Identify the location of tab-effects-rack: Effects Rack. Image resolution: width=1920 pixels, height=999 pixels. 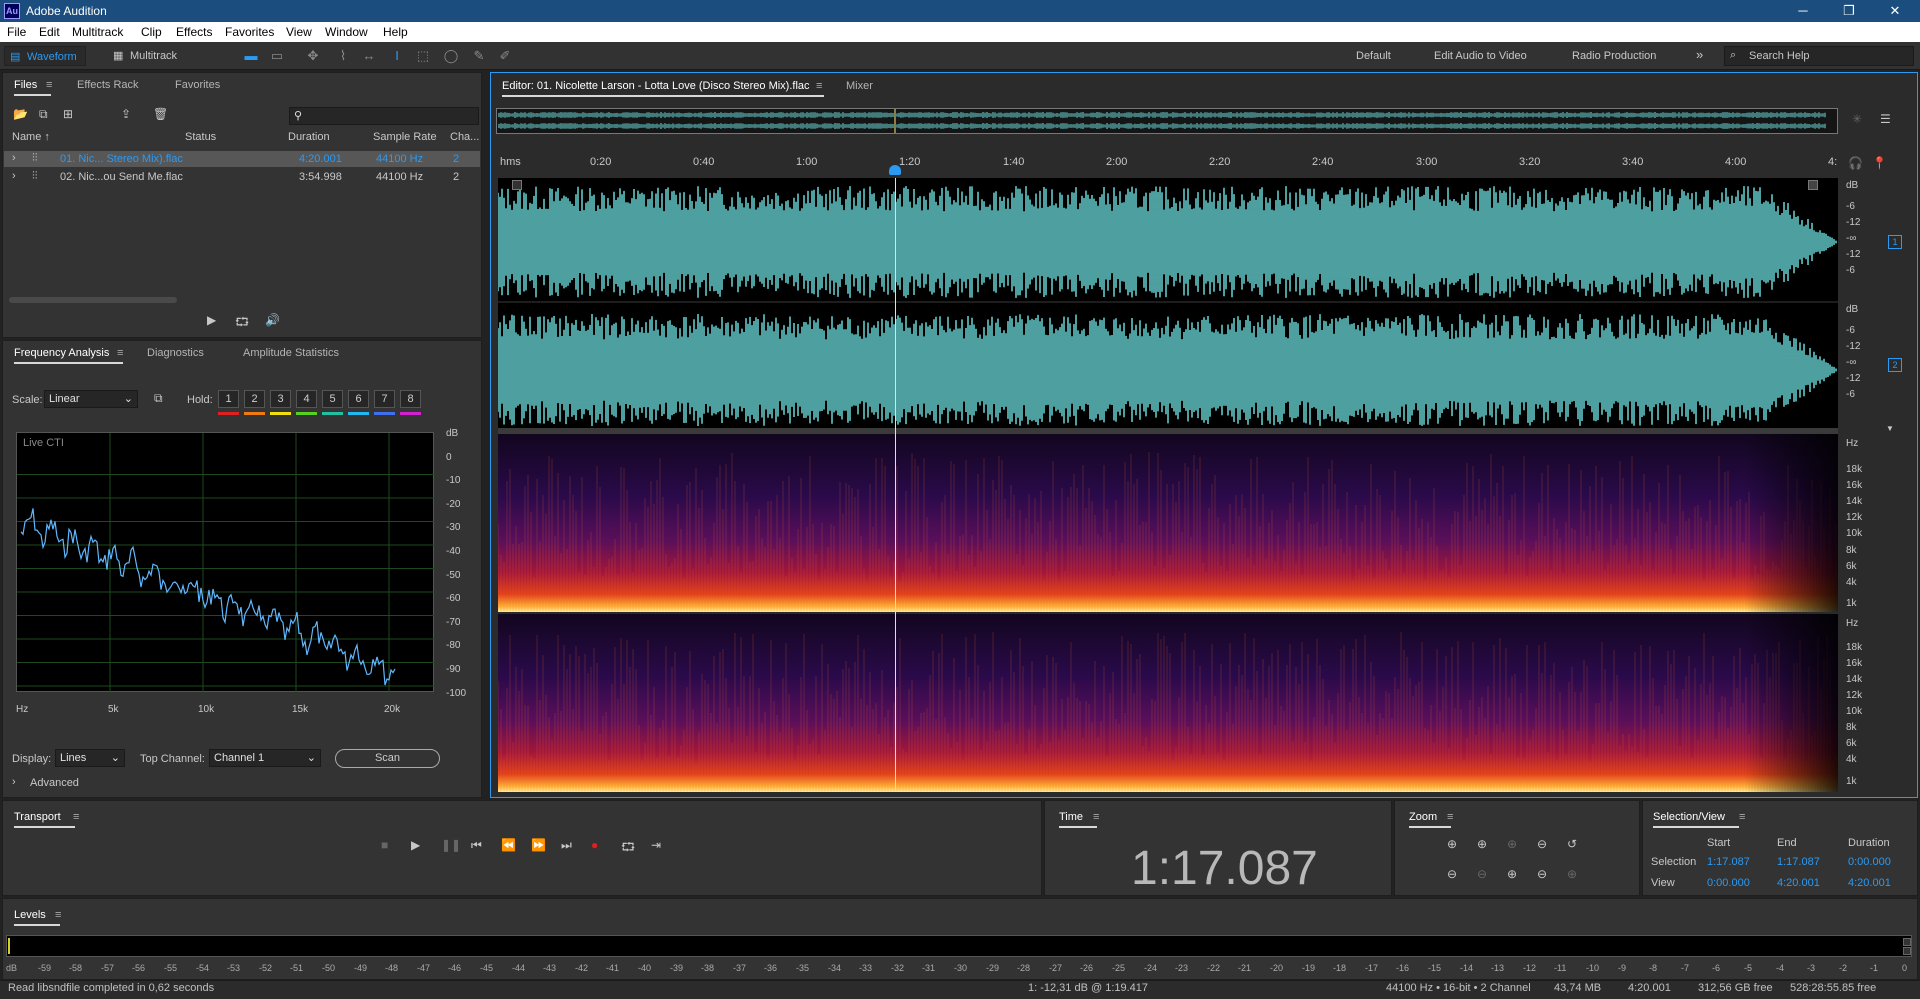
(108, 85).